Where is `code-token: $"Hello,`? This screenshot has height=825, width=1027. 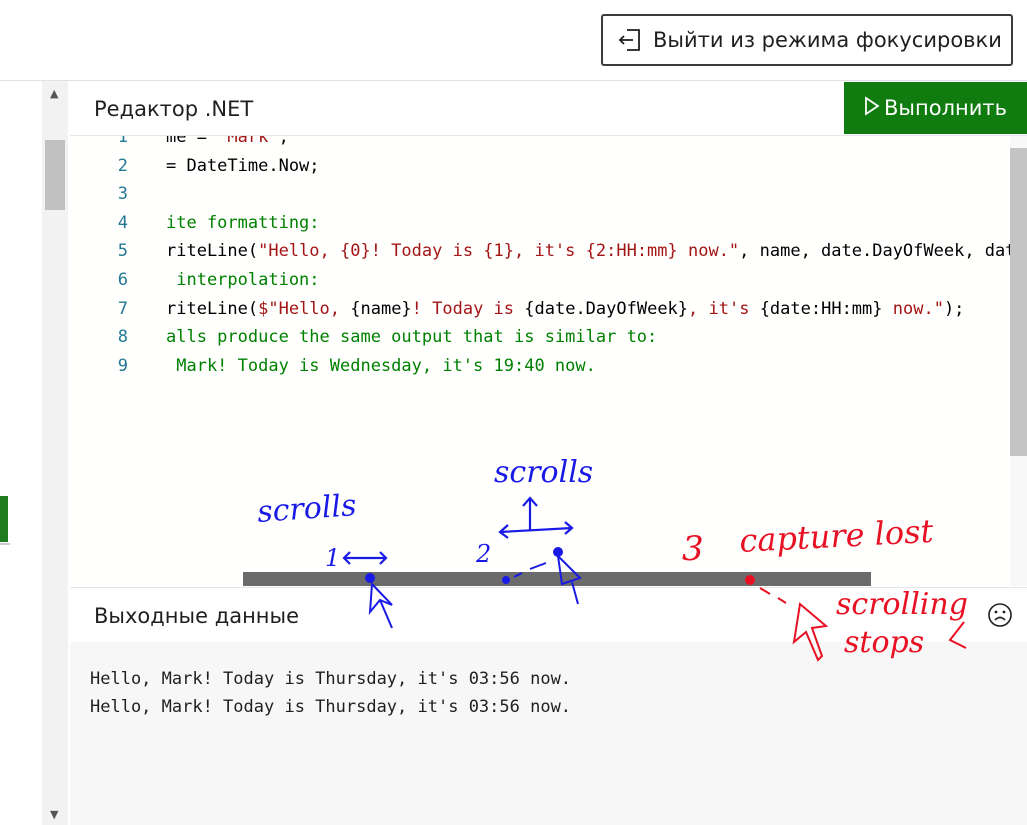 code-token: $"Hello, is located at coordinates (304, 308).